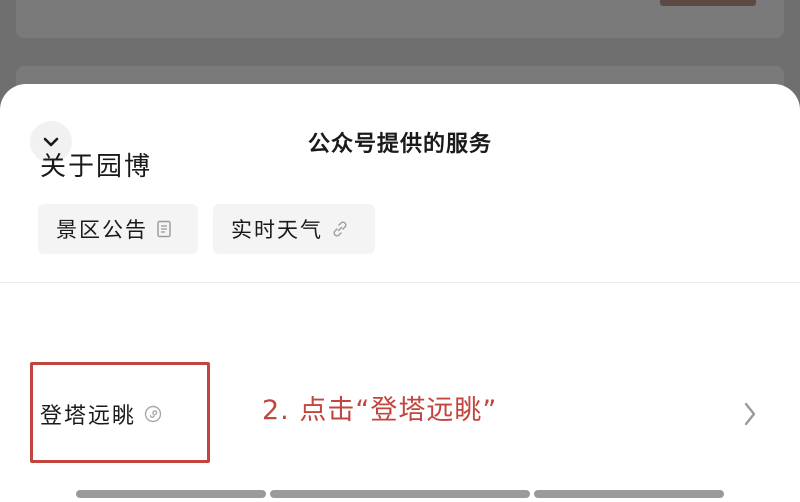 The height and width of the screenshot is (502, 800). I want to click on article-icon, so click(164, 229).